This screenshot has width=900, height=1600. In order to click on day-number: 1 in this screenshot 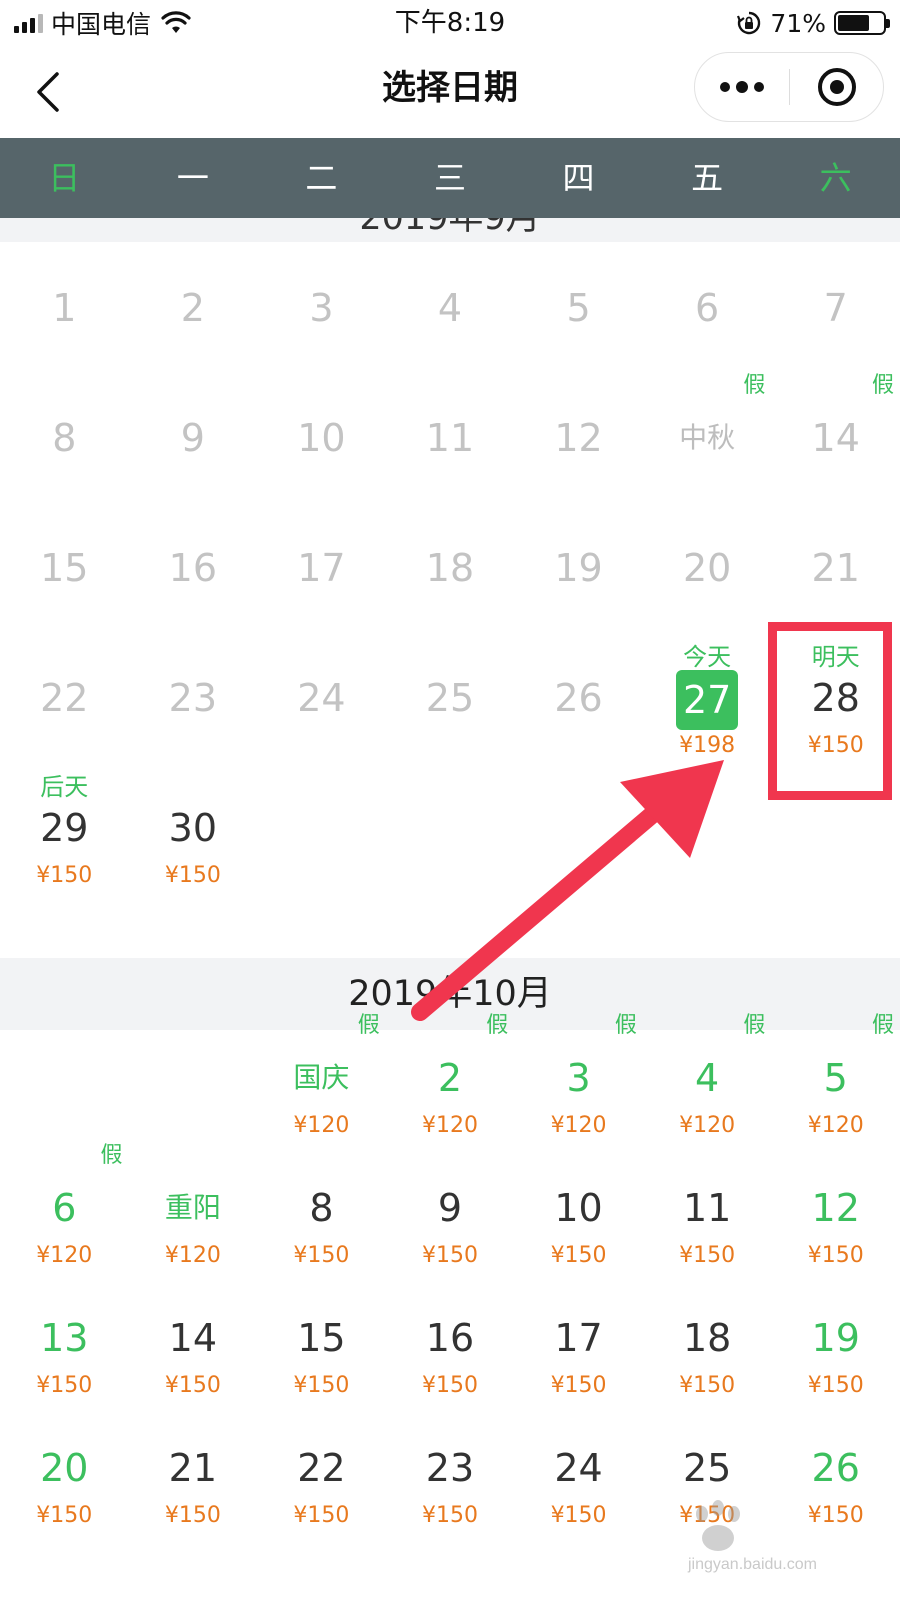, I will do `click(64, 308)`.